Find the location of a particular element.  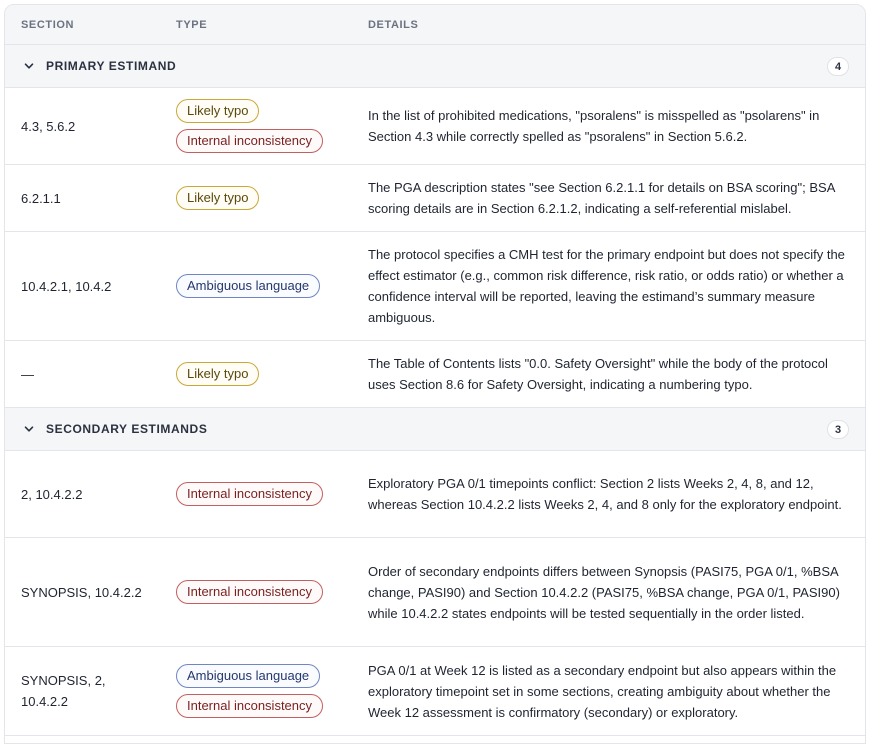

row-section: 4.3, 5.6.2 is located at coordinates (48, 126).